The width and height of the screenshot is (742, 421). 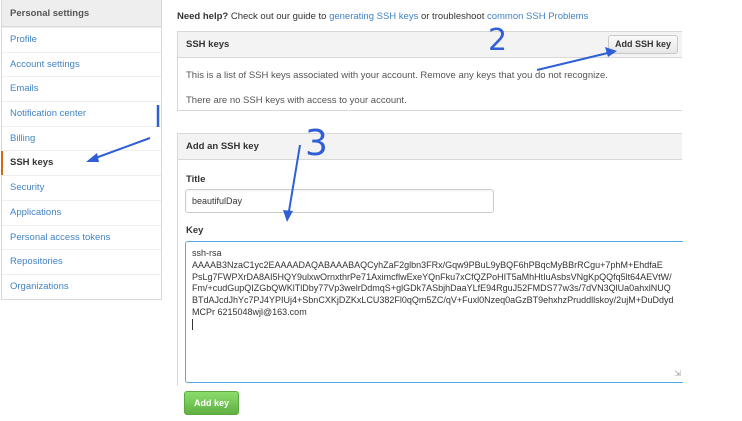 What do you see at coordinates (642, 44) in the screenshot?
I see `add-ssh-key-button: Add SSH key` at bounding box center [642, 44].